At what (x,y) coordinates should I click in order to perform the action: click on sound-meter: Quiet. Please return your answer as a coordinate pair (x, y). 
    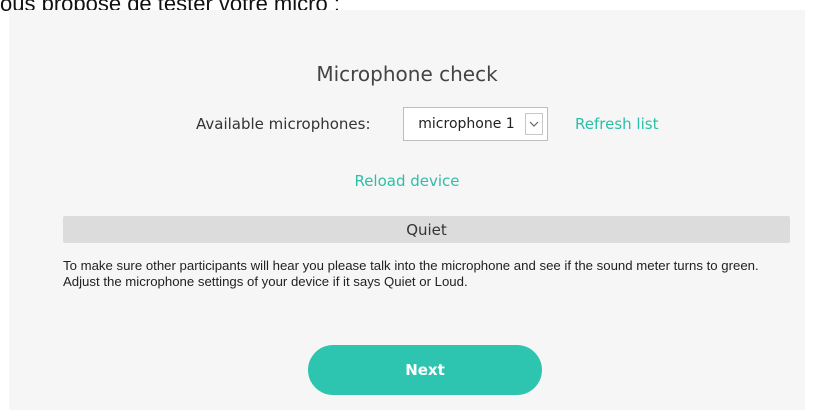
    Looking at the image, I should click on (426, 229).